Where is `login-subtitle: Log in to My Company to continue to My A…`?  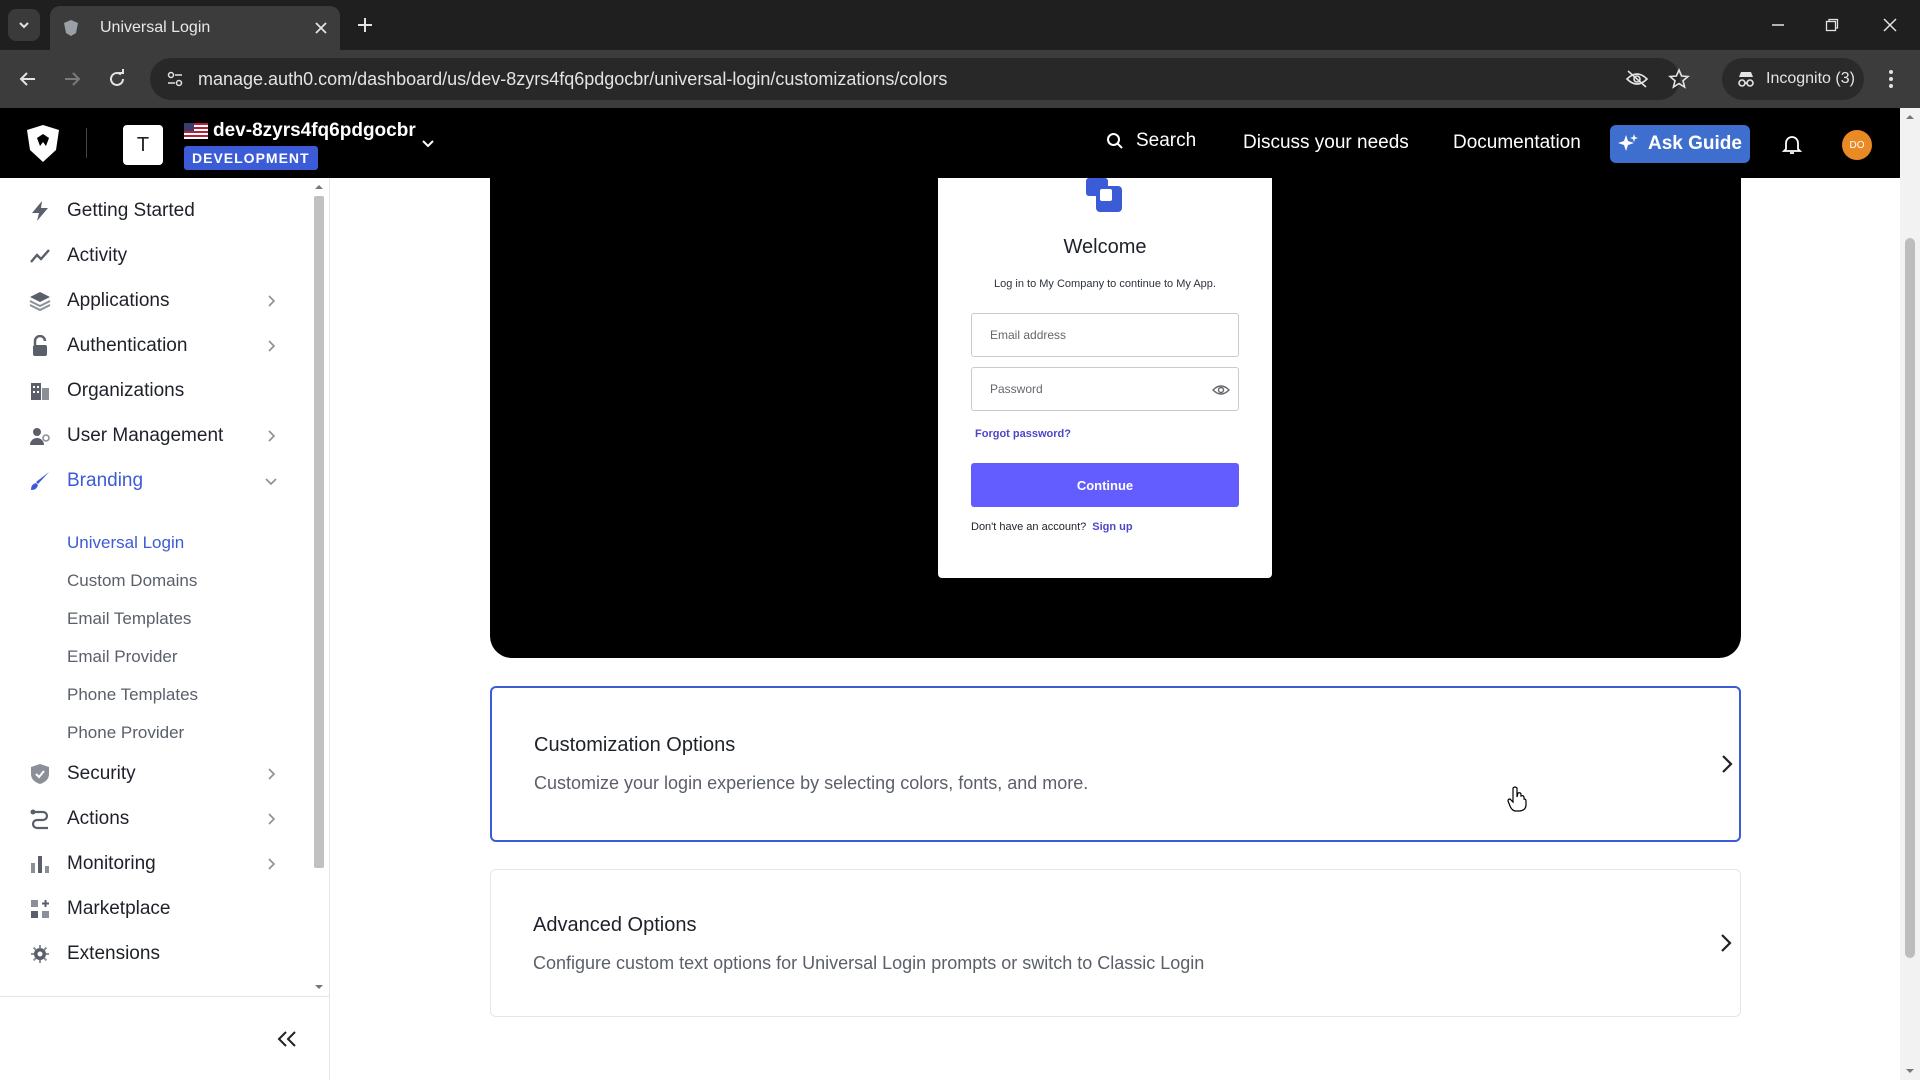 login-subtitle: Log in to My Company to continue to My A… is located at coordinates (1105, 284).